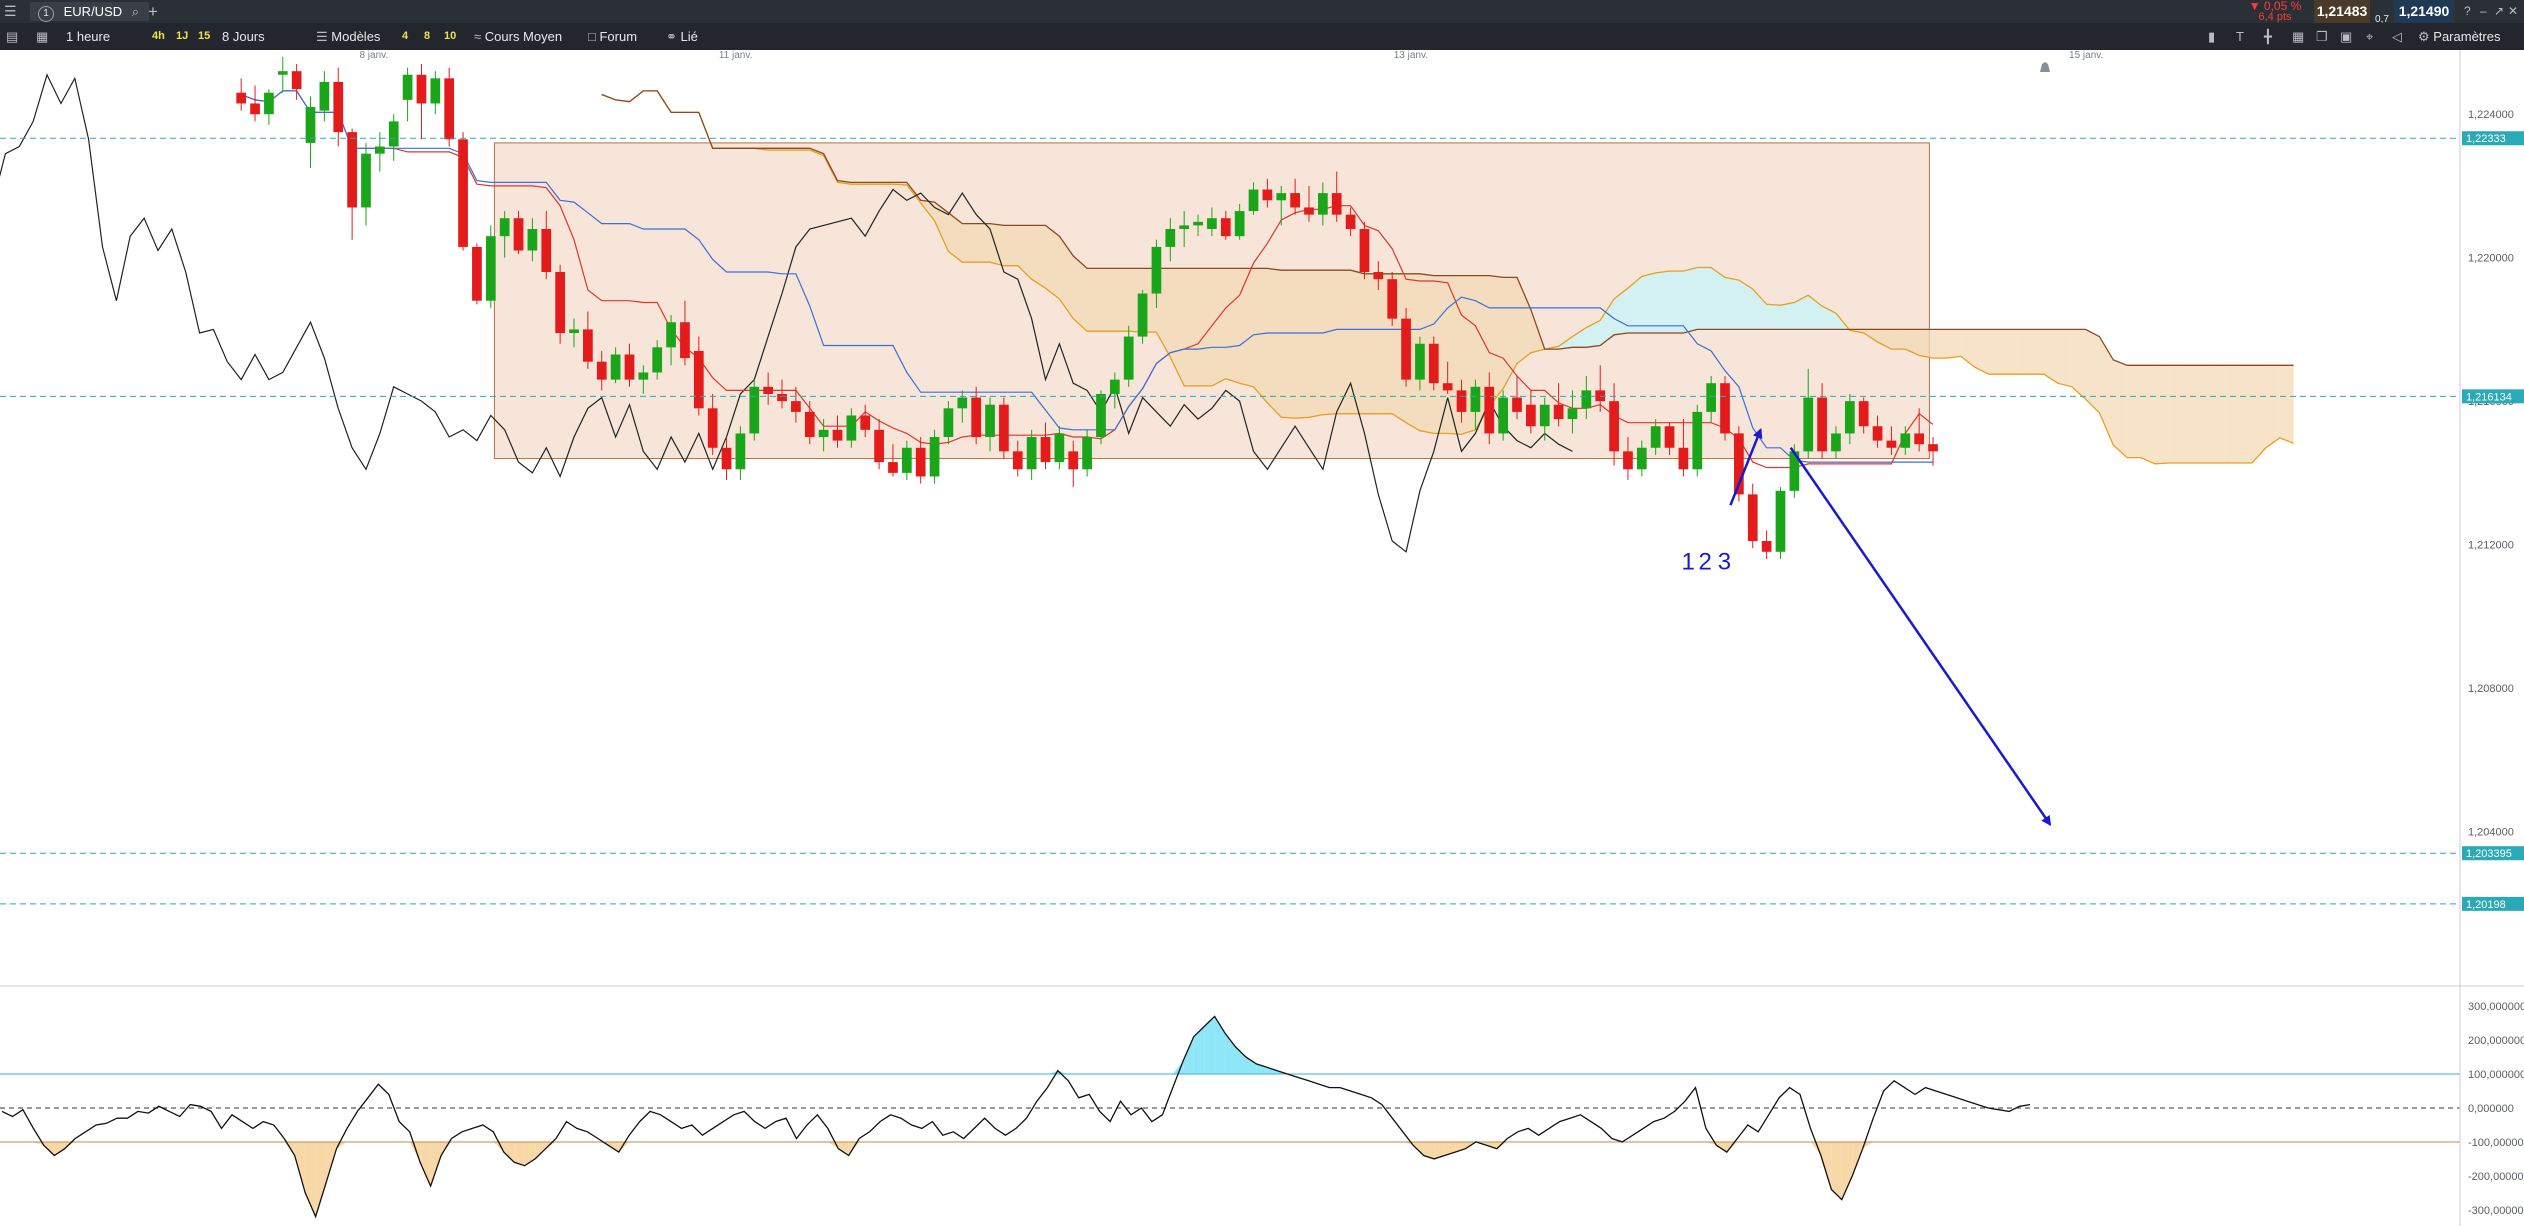 The image size is (2524, 1226). What do you see at coordinates (2513, 11) in the screenshot?
I see `close-icon: ✕` at bounding box center [2513, 11].